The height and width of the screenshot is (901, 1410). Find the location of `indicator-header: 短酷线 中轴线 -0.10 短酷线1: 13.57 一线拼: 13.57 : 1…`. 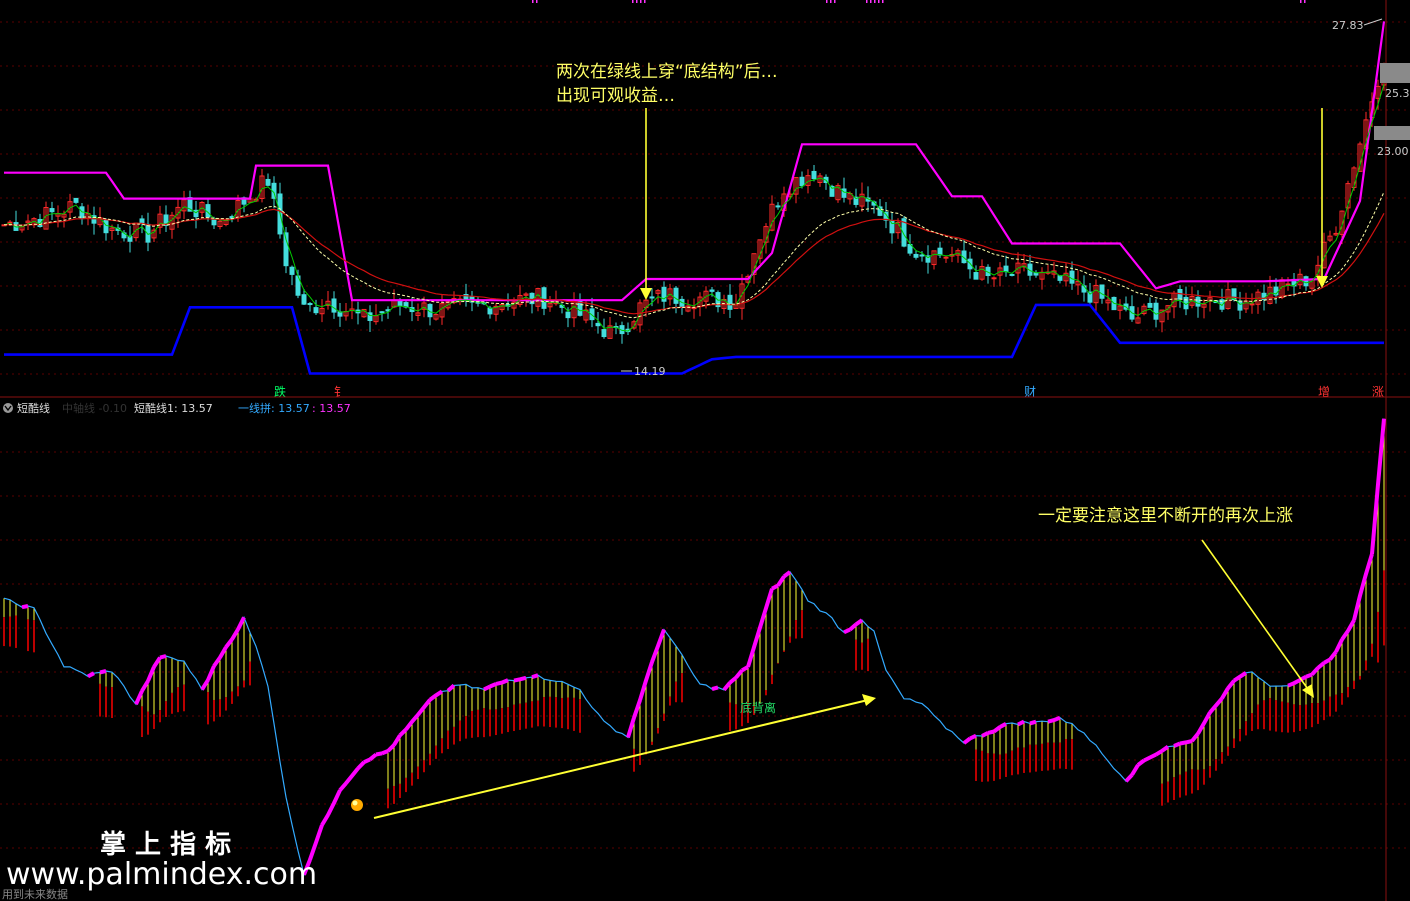

indicator-header: 短酷线 中轴线 -0.10 短酷线1: 13.57 一线拼: 13.57 : 1… is located at coordinates (177, 408).